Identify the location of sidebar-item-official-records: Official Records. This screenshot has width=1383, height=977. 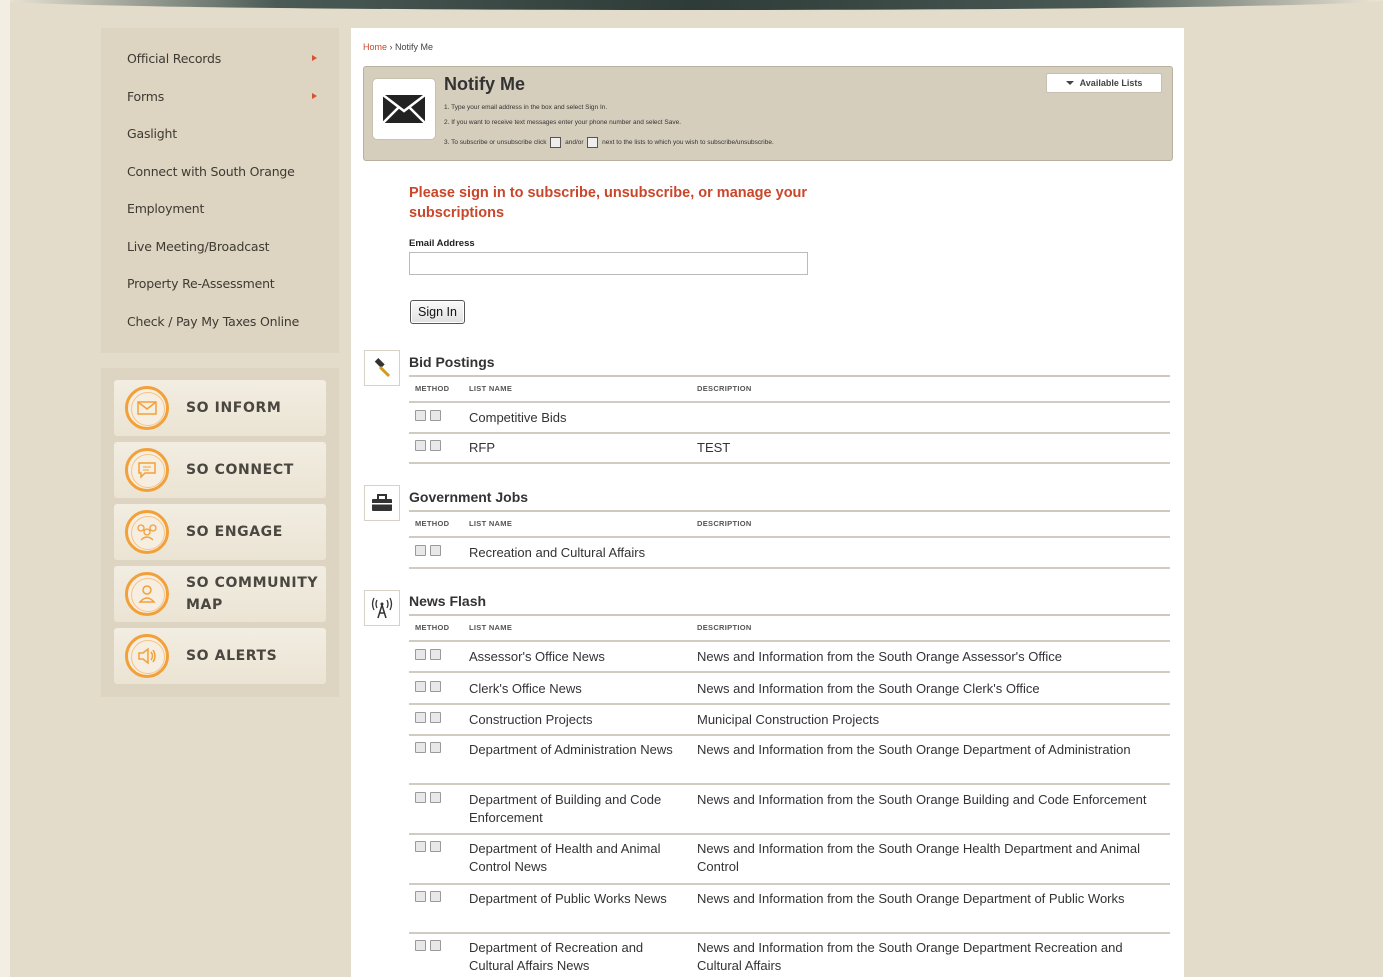
(227, 62).